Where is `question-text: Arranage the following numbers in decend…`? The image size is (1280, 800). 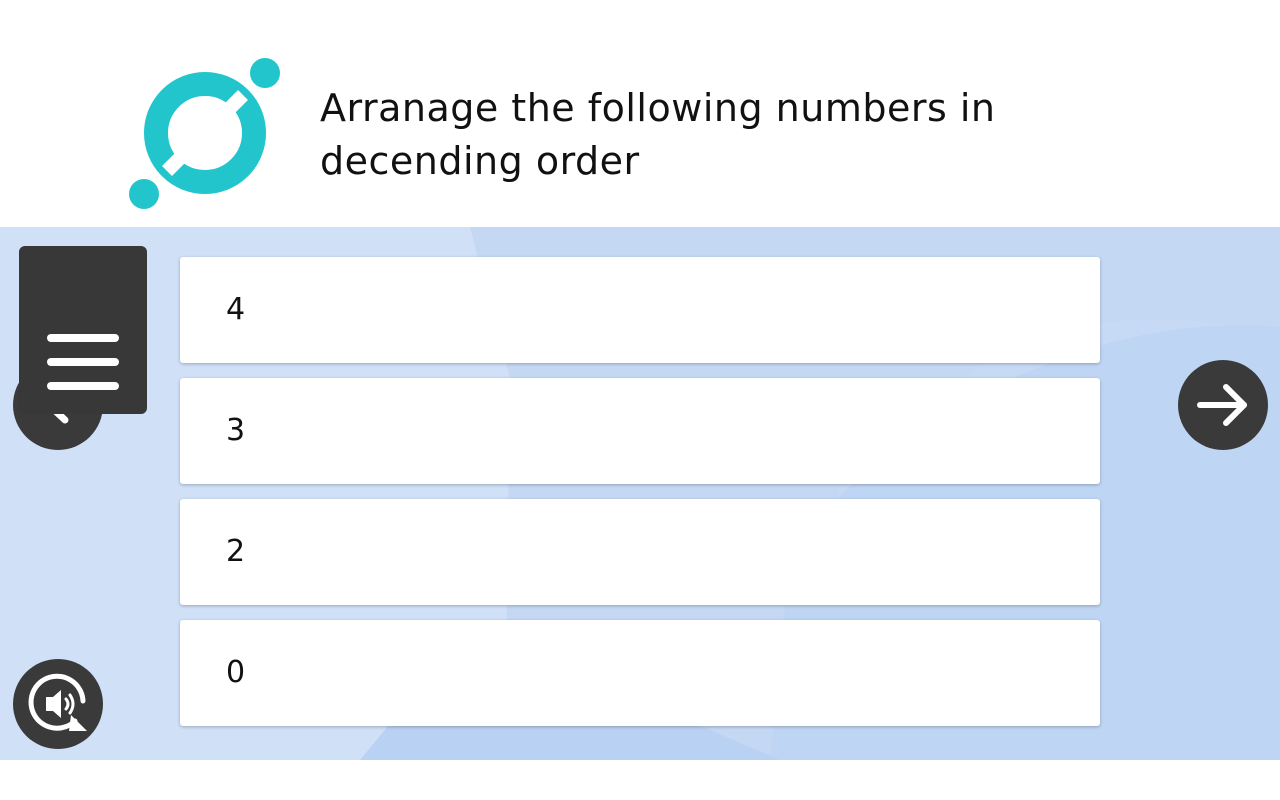 question-text: Arranage the following numbers in decend… is located at coordinates (658, 134).